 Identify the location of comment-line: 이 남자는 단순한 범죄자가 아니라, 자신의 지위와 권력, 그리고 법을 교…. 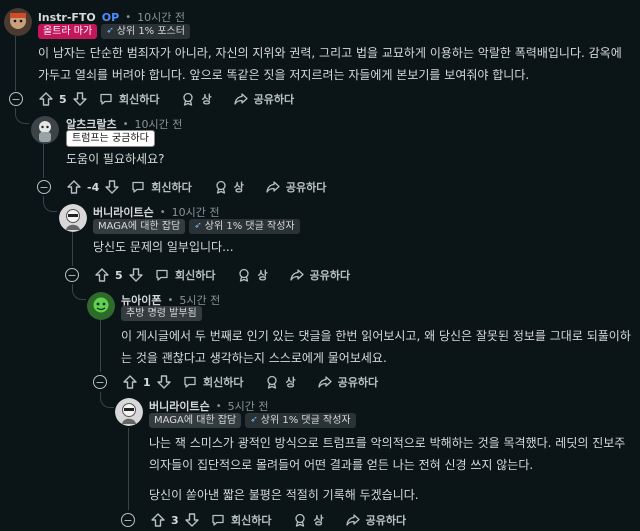
(330, 53).